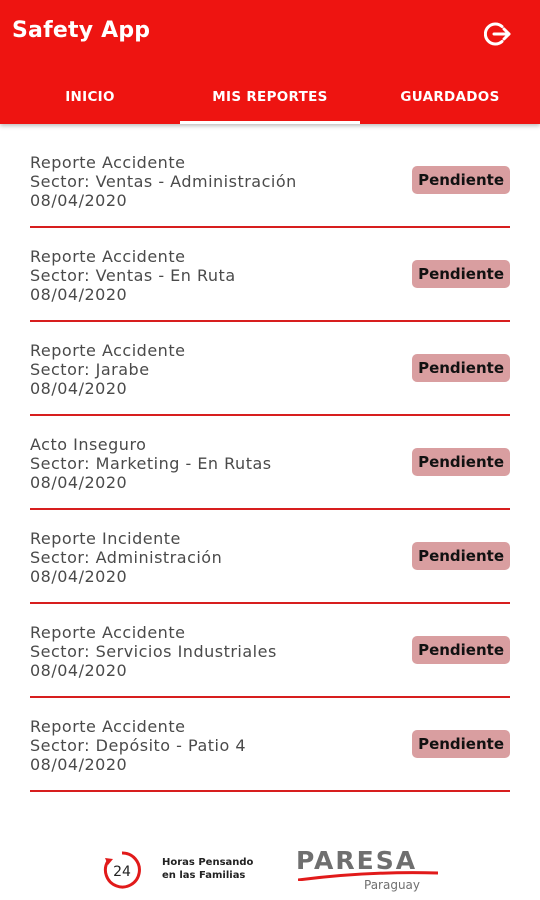 This screenshot has height=900, width=540. Describe the element at coordinates (450, 97) in the screenshot. I see `tab-guardados: GUARDADOS` at that location.